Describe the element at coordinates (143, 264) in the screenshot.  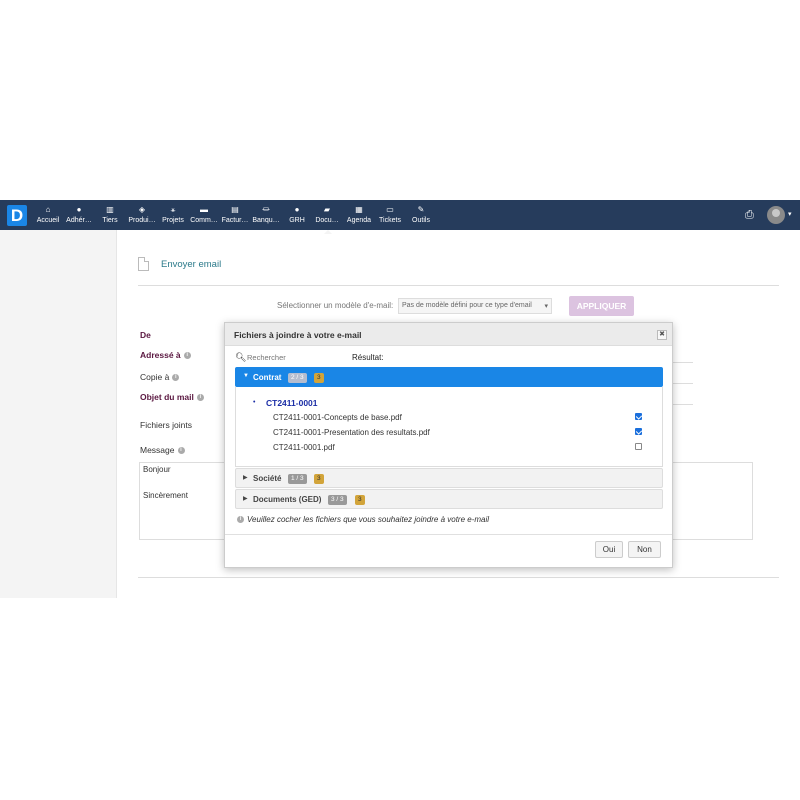
I see `document-icon` at that location.